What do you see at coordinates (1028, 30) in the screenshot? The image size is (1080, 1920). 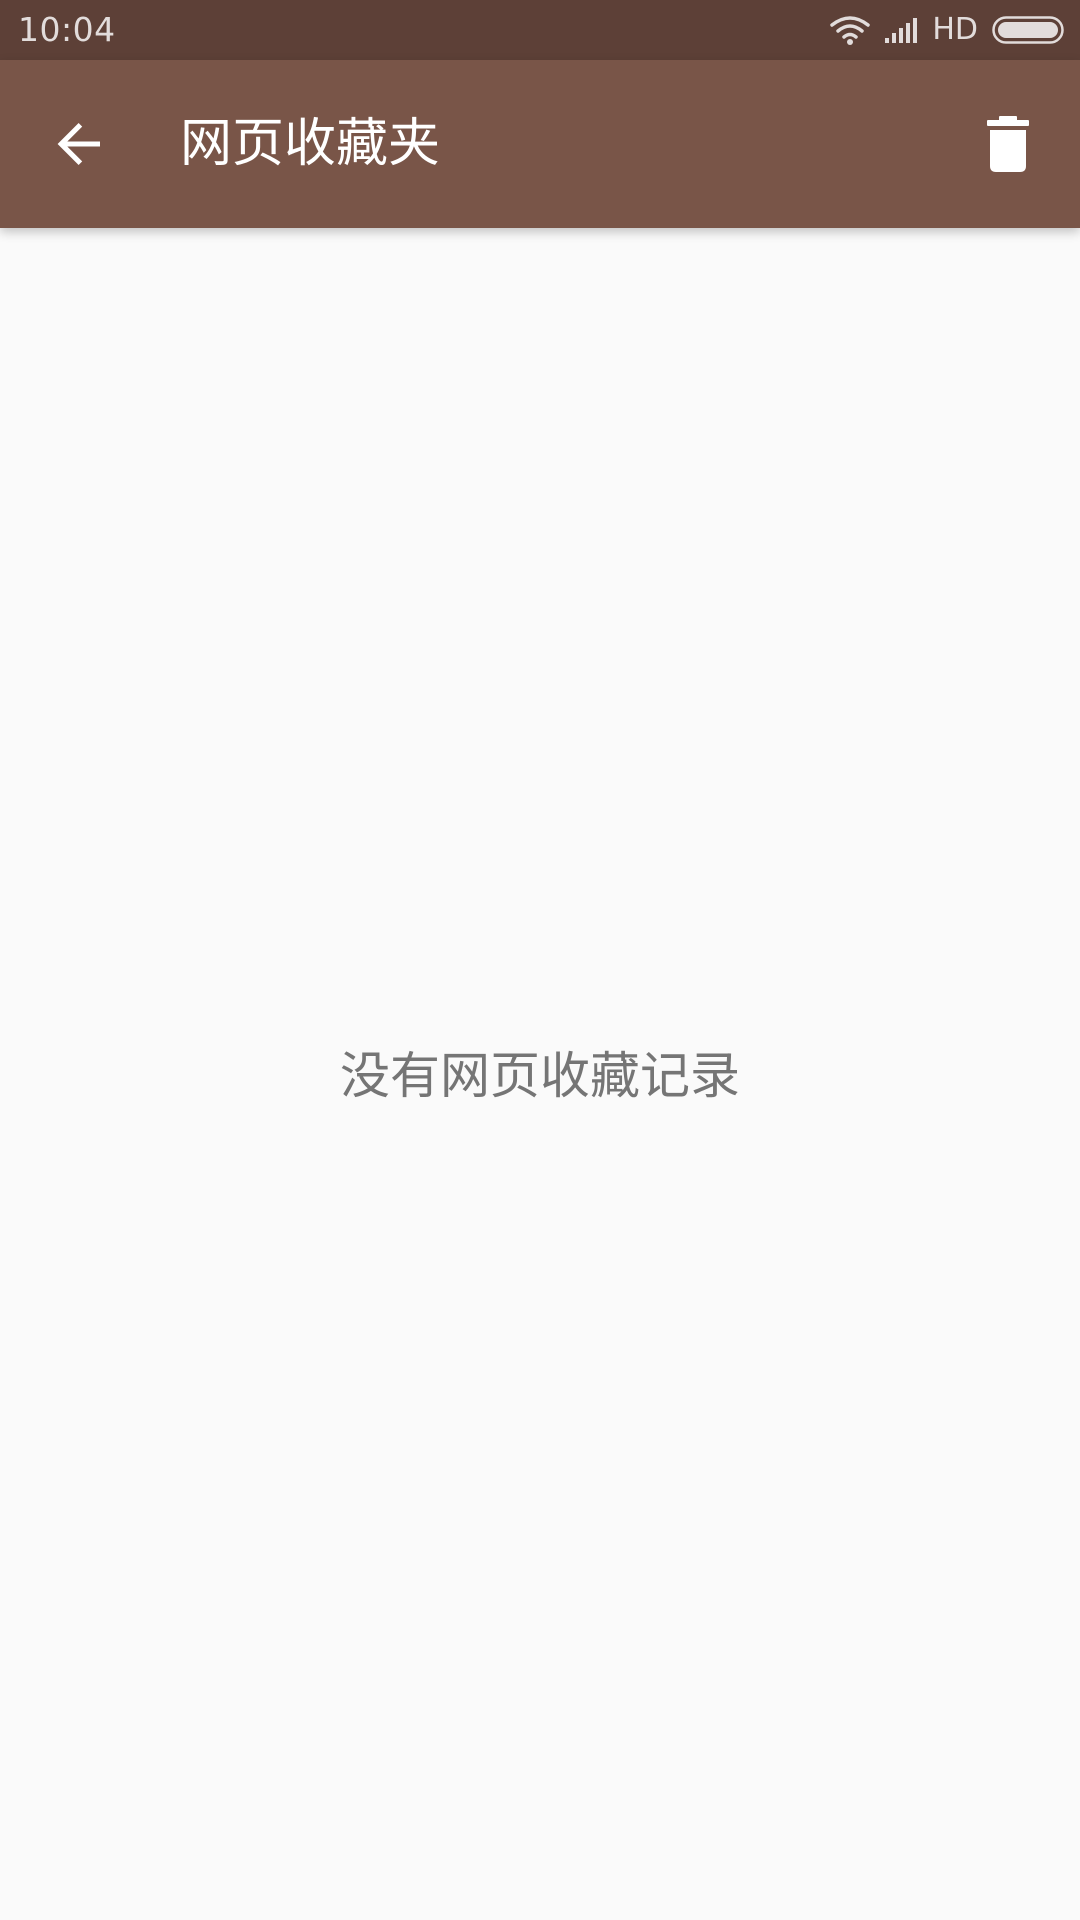 I see `battery-icon` at bounding box center [1028, 30].